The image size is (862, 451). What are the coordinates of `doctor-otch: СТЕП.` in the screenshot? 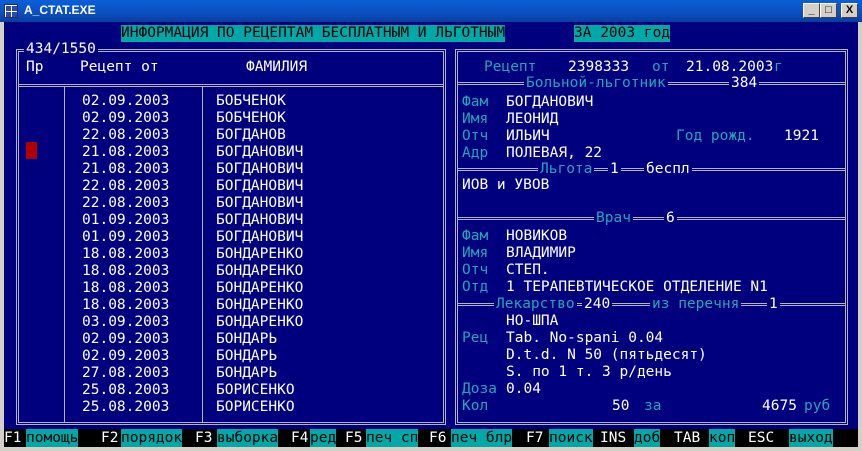 It's located at (528, 270).